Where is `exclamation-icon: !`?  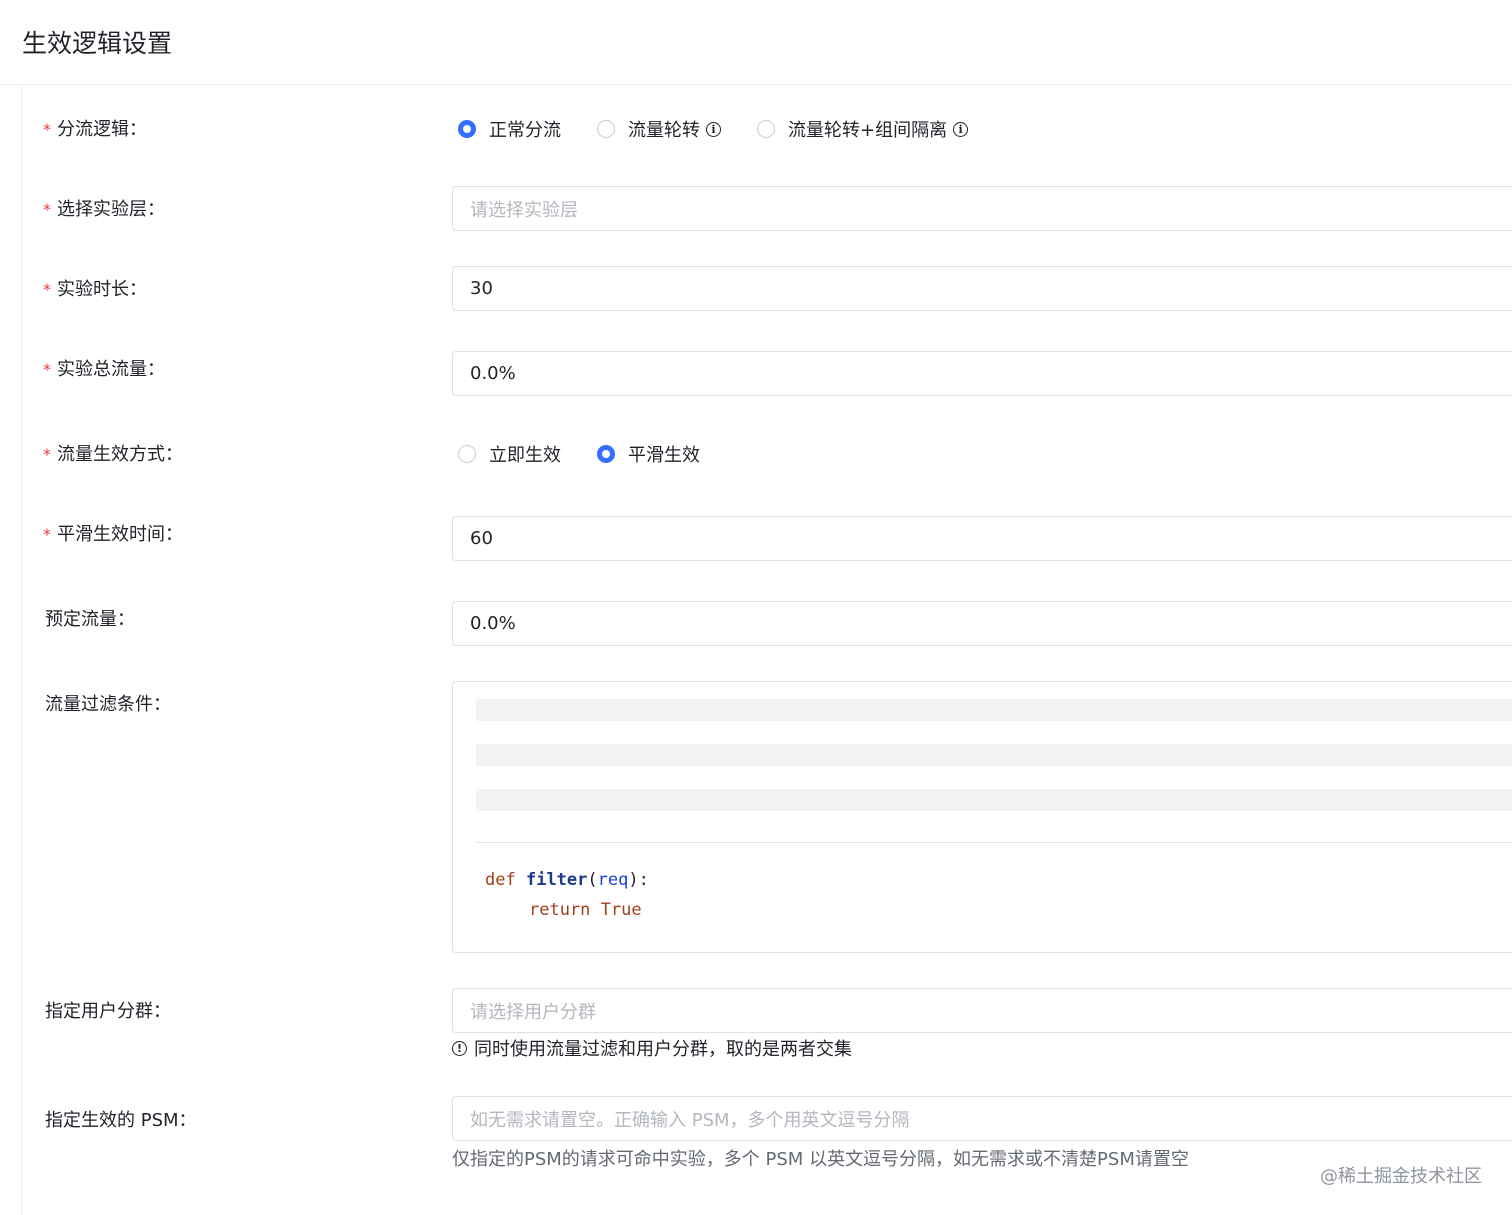
exclamation-icon: ! is located at coordinates (459, 1048).